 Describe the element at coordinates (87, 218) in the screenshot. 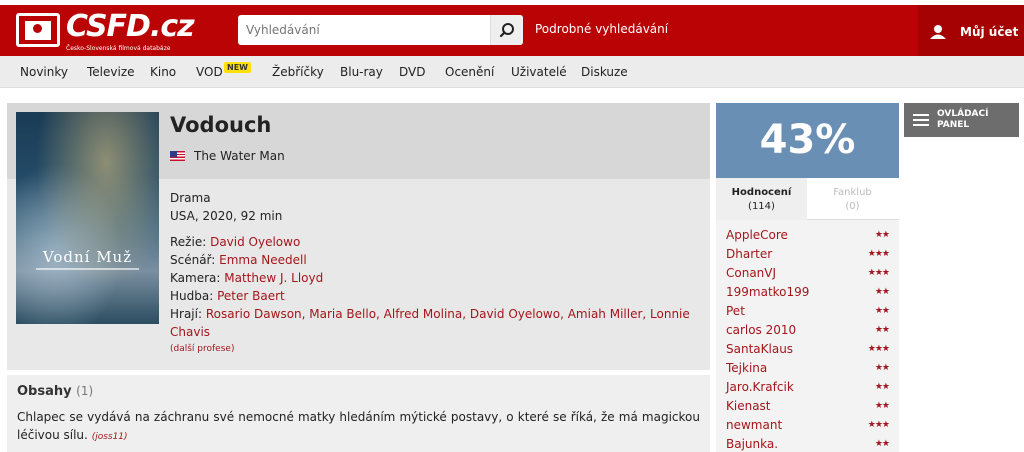

I see `movie-poster: Vodní Muž` at that location.